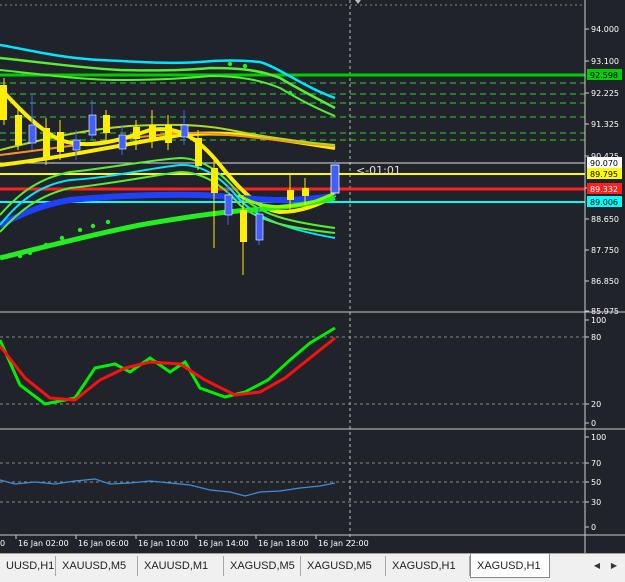  I want to click on time-tick-label: 16 Jan 10:00, so click(163, 543).